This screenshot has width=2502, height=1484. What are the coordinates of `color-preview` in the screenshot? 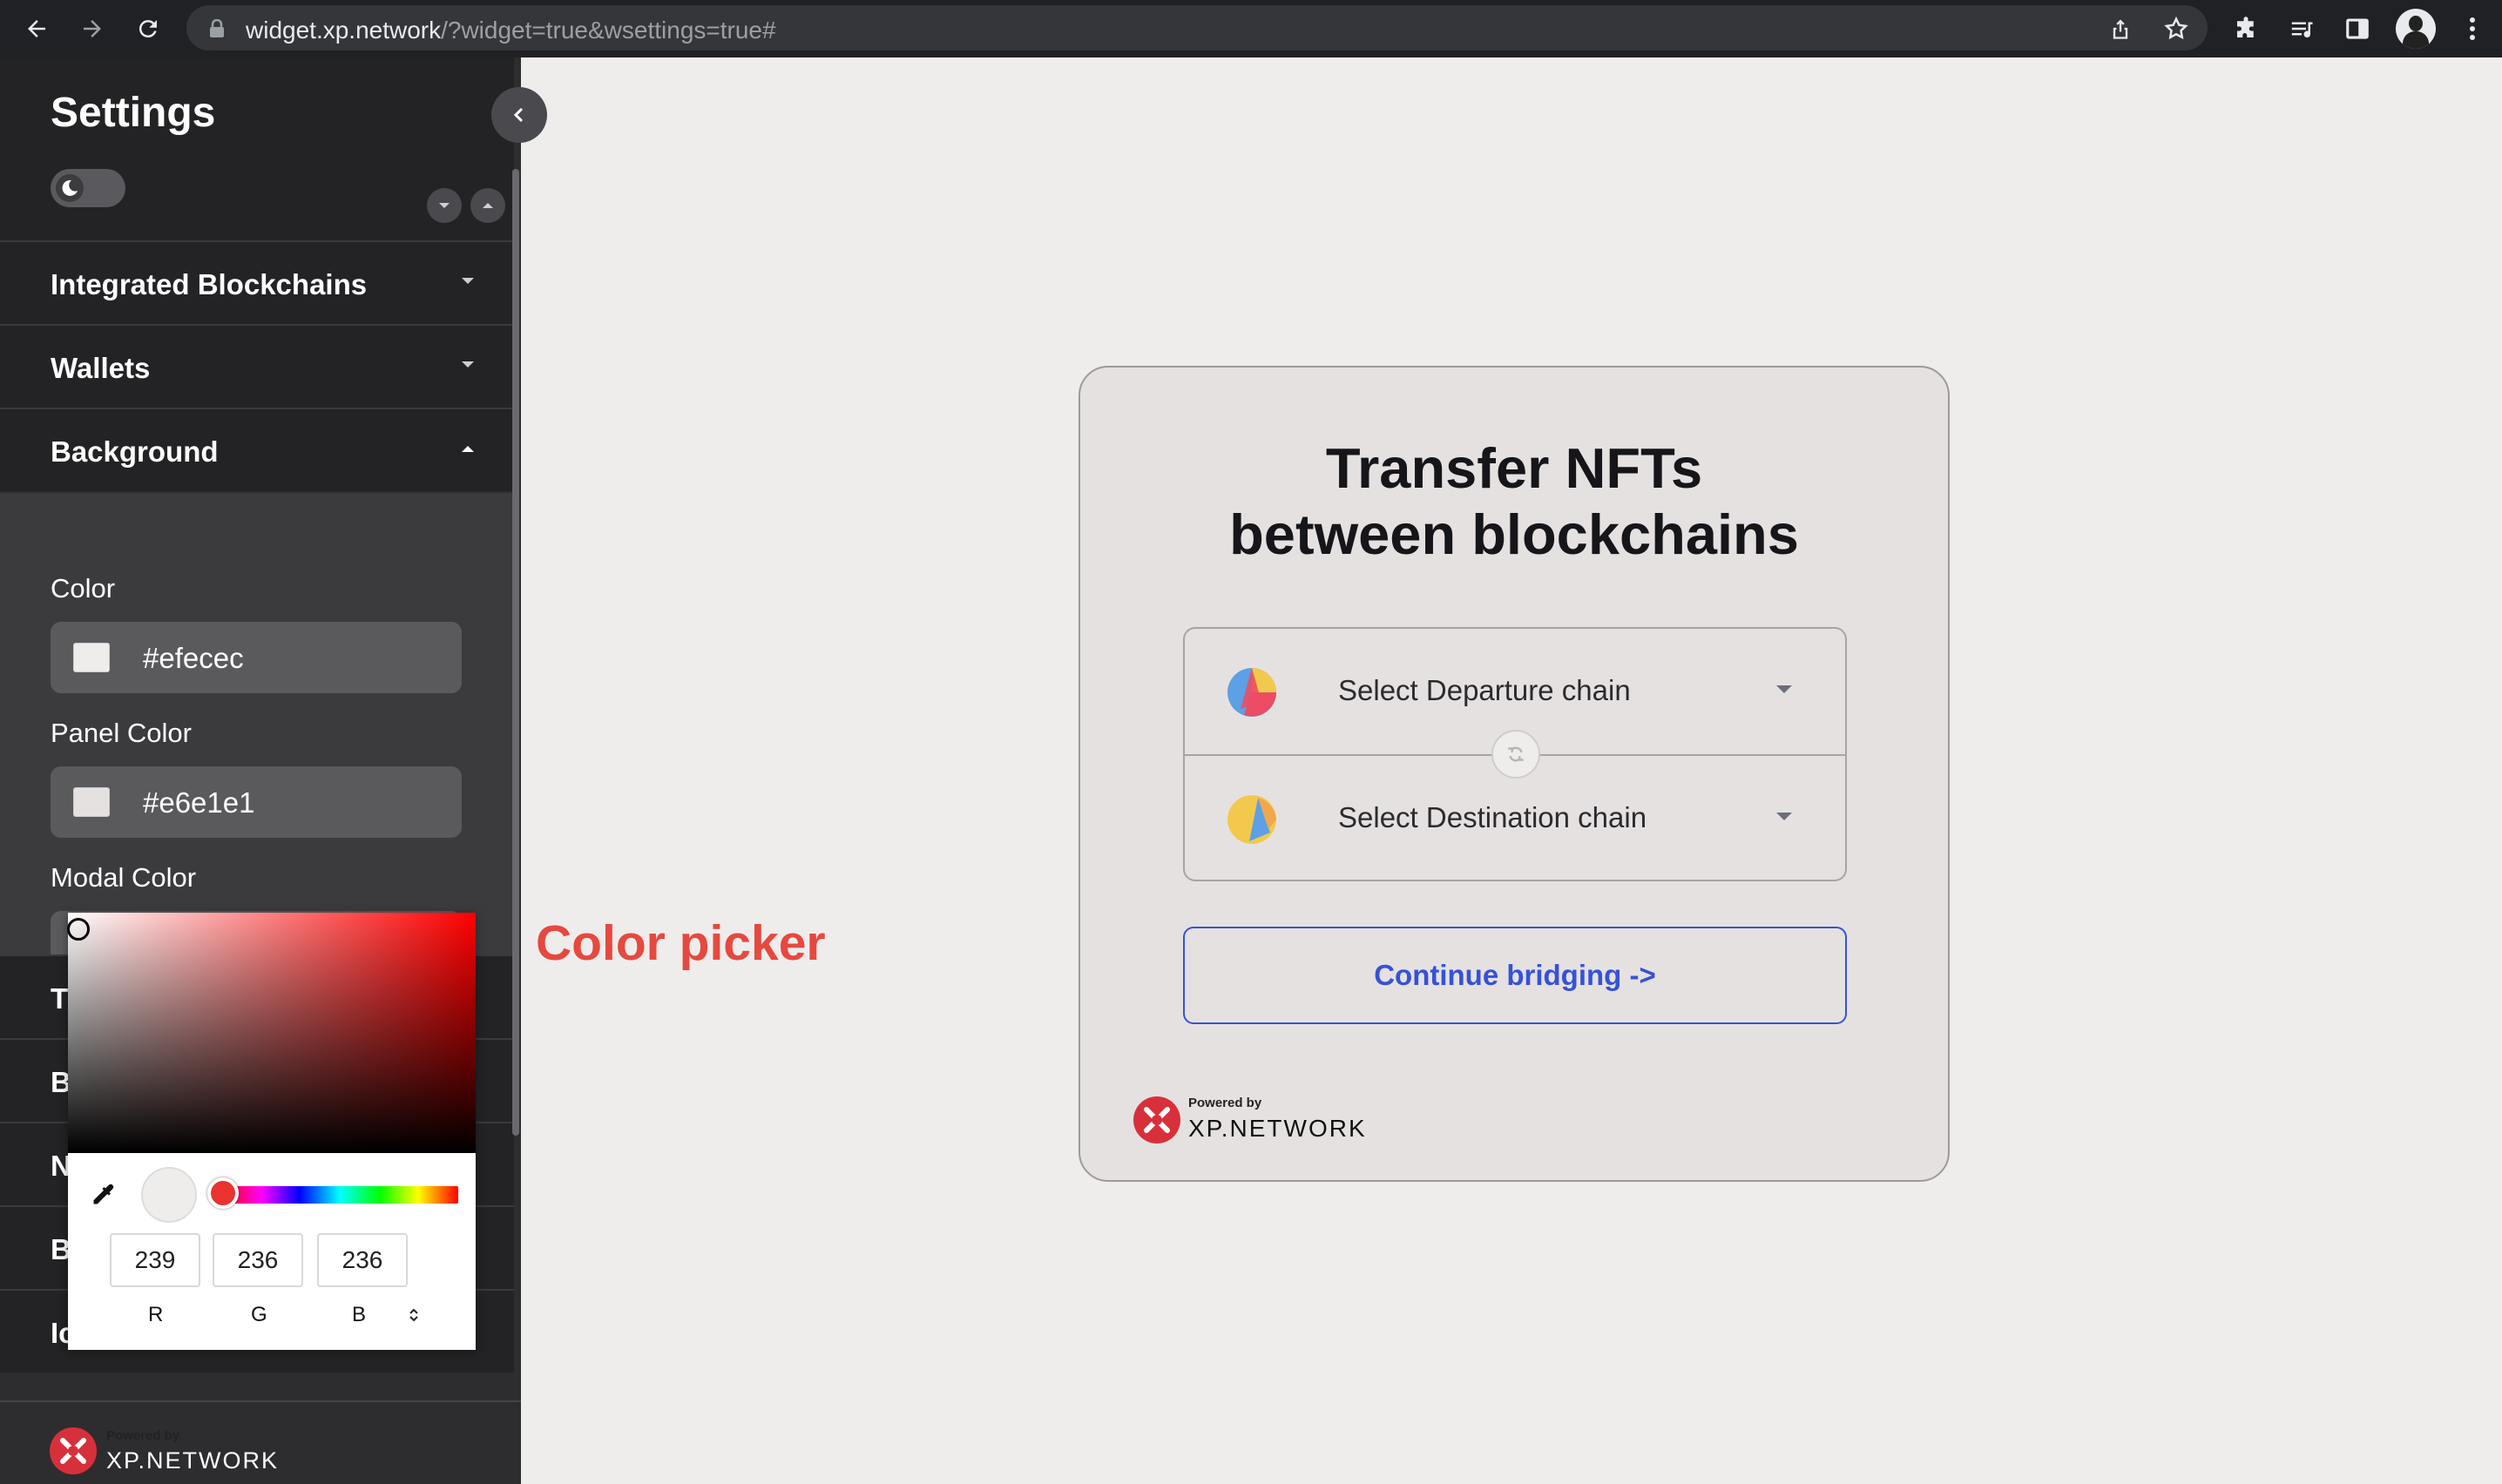 It's located at (169, 1195).